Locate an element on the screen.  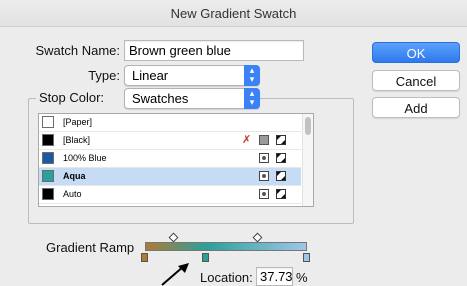
arrow-annotation-icon is located at coordinates (175, 274).